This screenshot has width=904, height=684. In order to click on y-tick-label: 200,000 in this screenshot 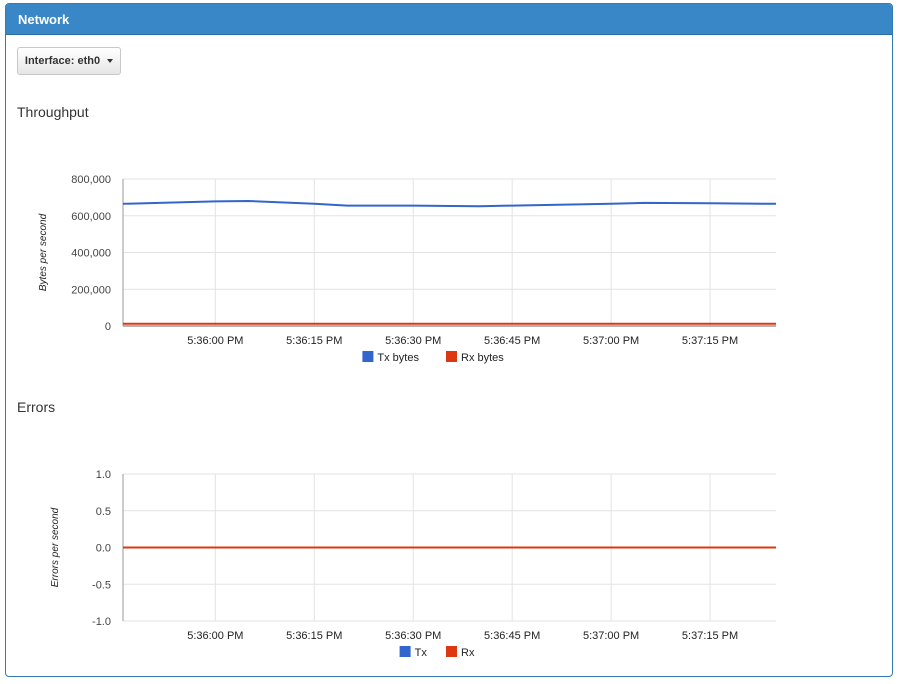, I will do `click(91, 290)`.